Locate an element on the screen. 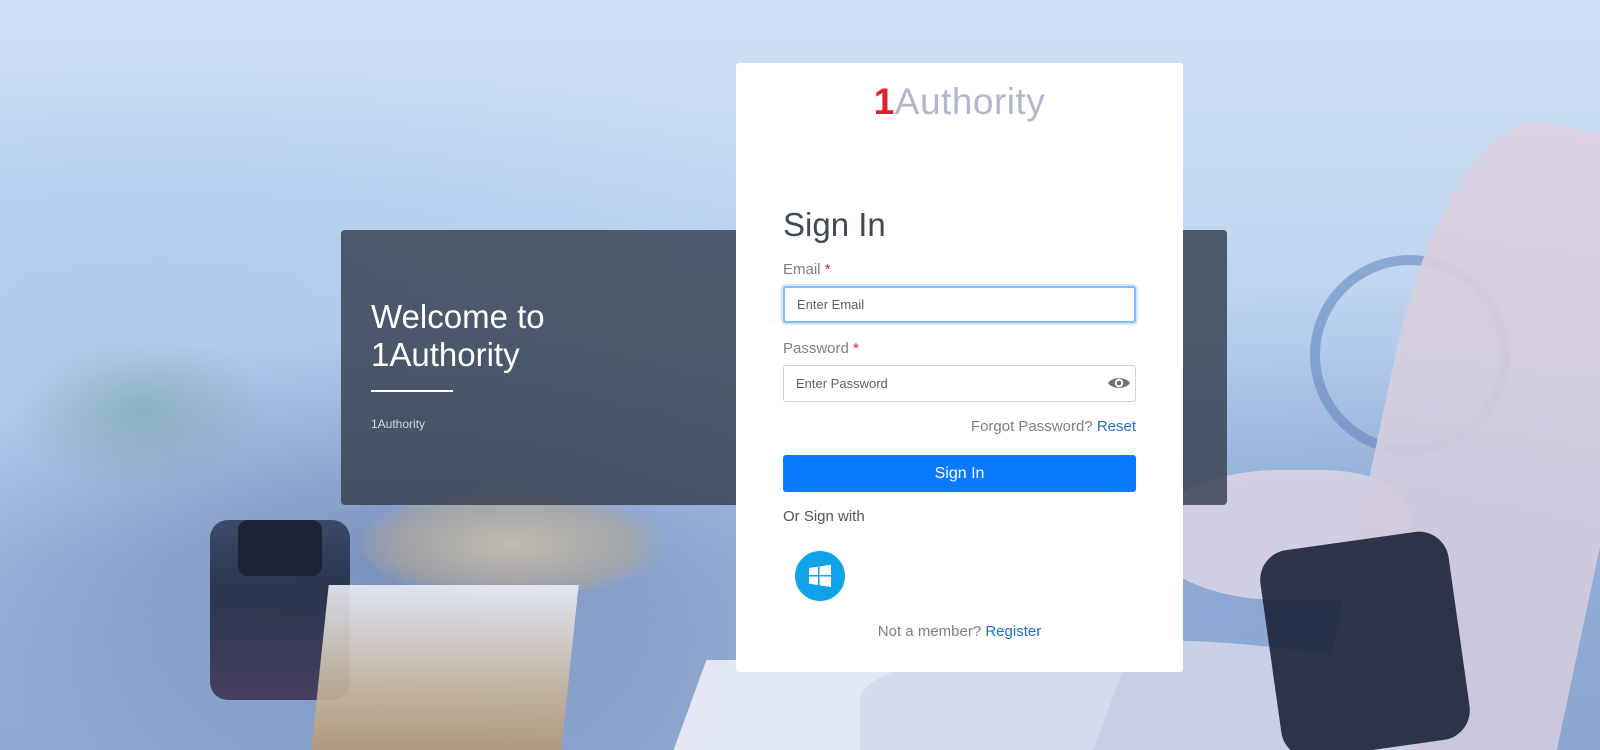 The width and height of the screenshot is (1600, 750). welcome-subtitle: 1Authority is located at coordinates (398, 424).